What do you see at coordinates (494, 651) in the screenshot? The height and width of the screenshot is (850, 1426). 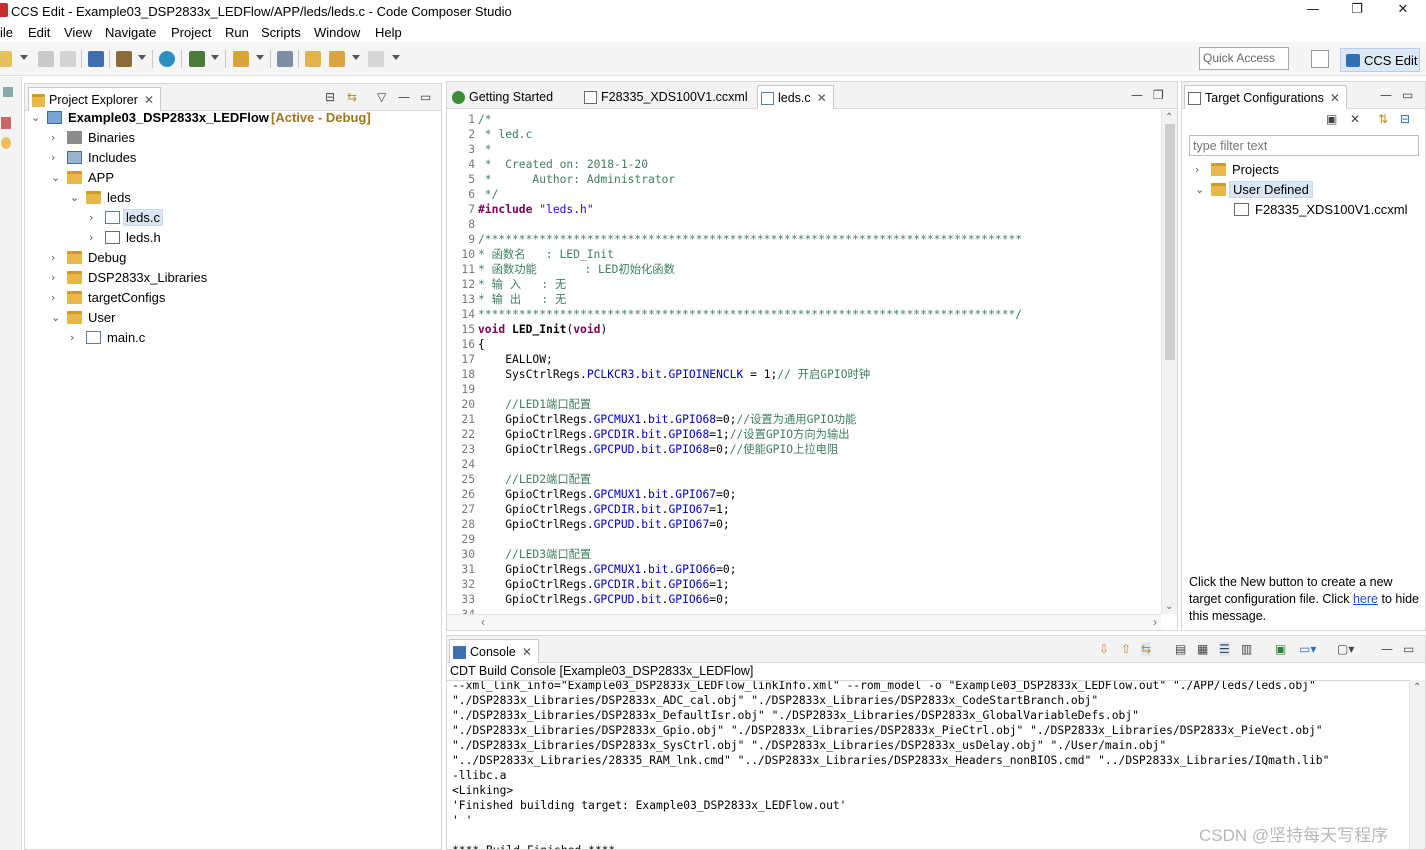 I see `tab-console: Console ✕` at bounding box center [494, 651].